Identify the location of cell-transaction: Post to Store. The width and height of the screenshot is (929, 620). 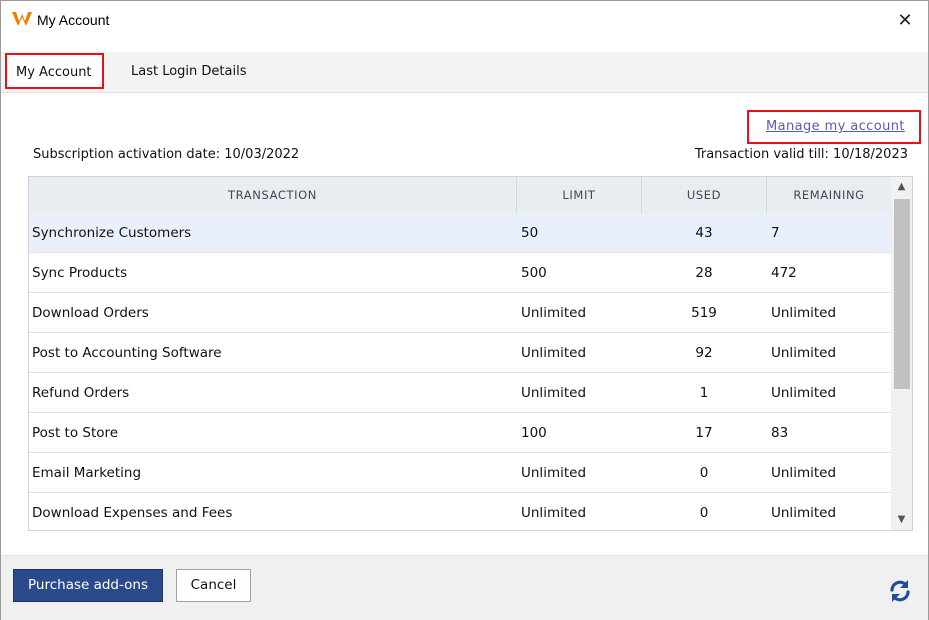
(75, 433).